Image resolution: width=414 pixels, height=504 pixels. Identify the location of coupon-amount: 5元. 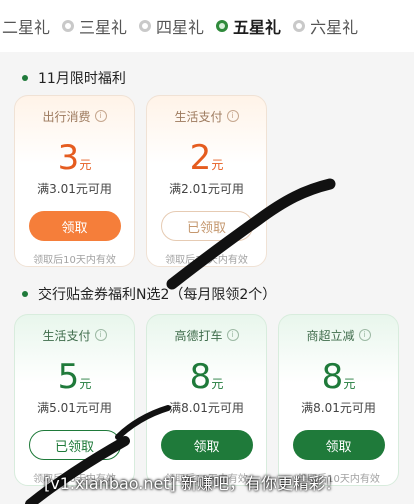
(74, 377).